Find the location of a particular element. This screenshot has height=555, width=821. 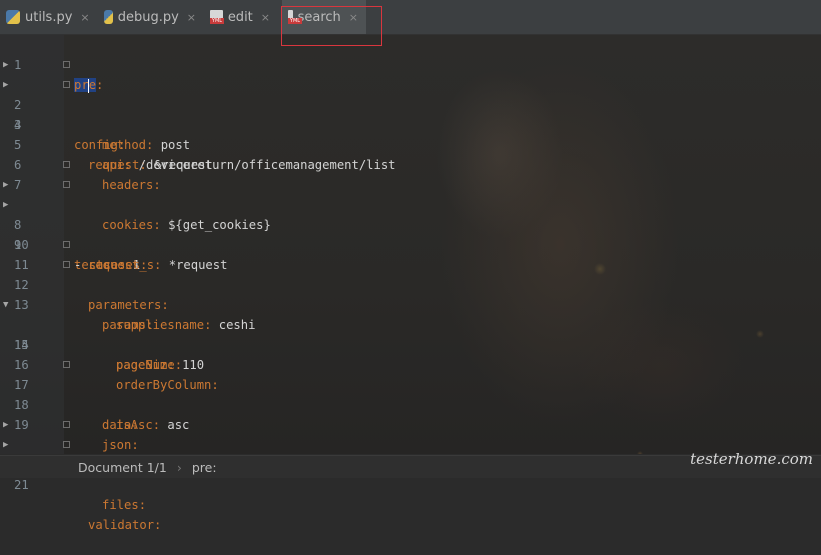

code-line: 15 pageNum: 1 is located at coordinates (410, 343).